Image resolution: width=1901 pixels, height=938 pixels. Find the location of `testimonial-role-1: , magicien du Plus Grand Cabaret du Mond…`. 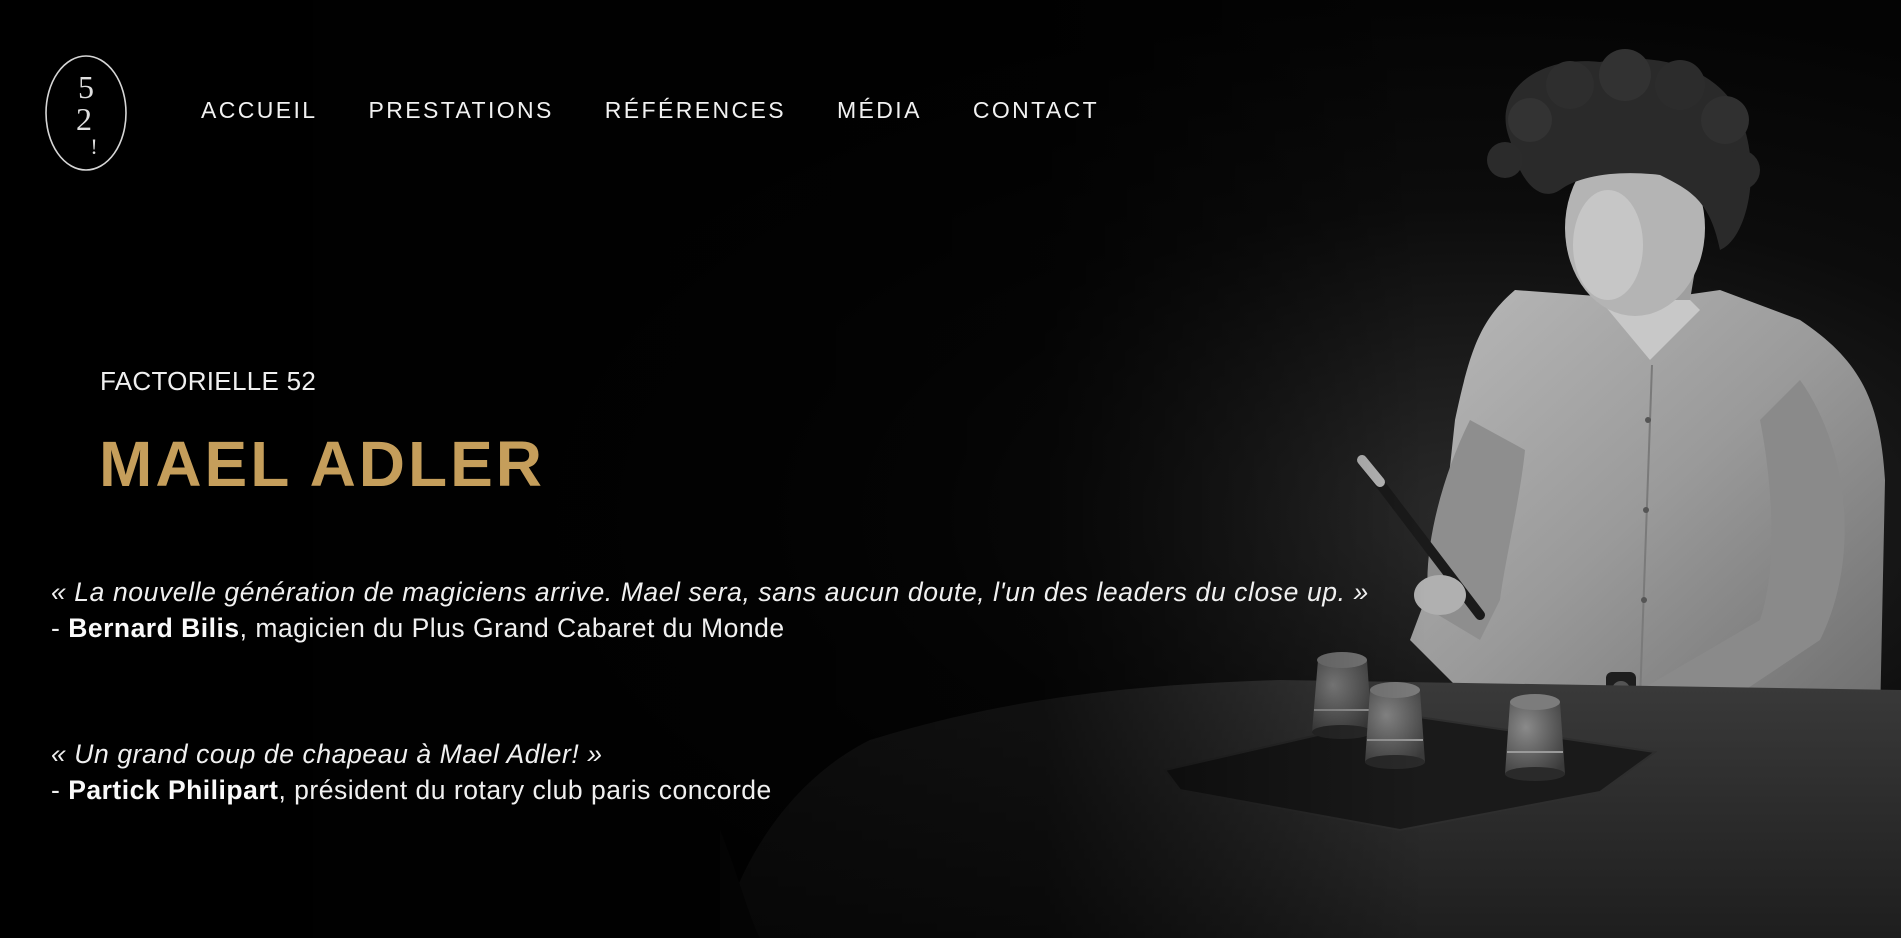

testimonial-role-1: , magicien du Plus Grand Cabaret du Mond… is located at coordinates (512, 628).